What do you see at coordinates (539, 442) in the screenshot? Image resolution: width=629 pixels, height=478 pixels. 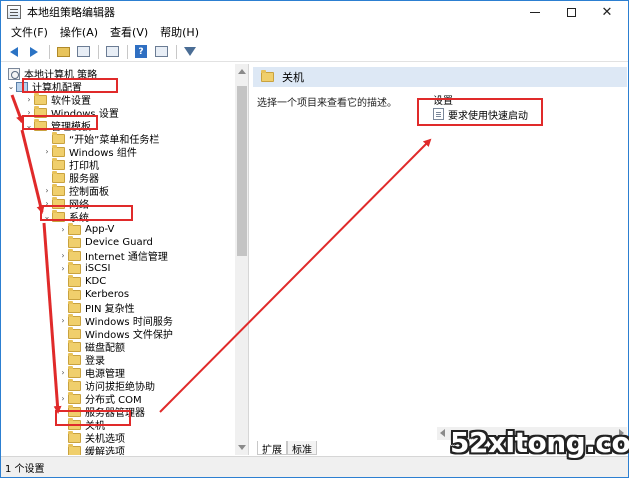 I see `site-watermark: 52xitong.com` at bounding box center [539, 442].